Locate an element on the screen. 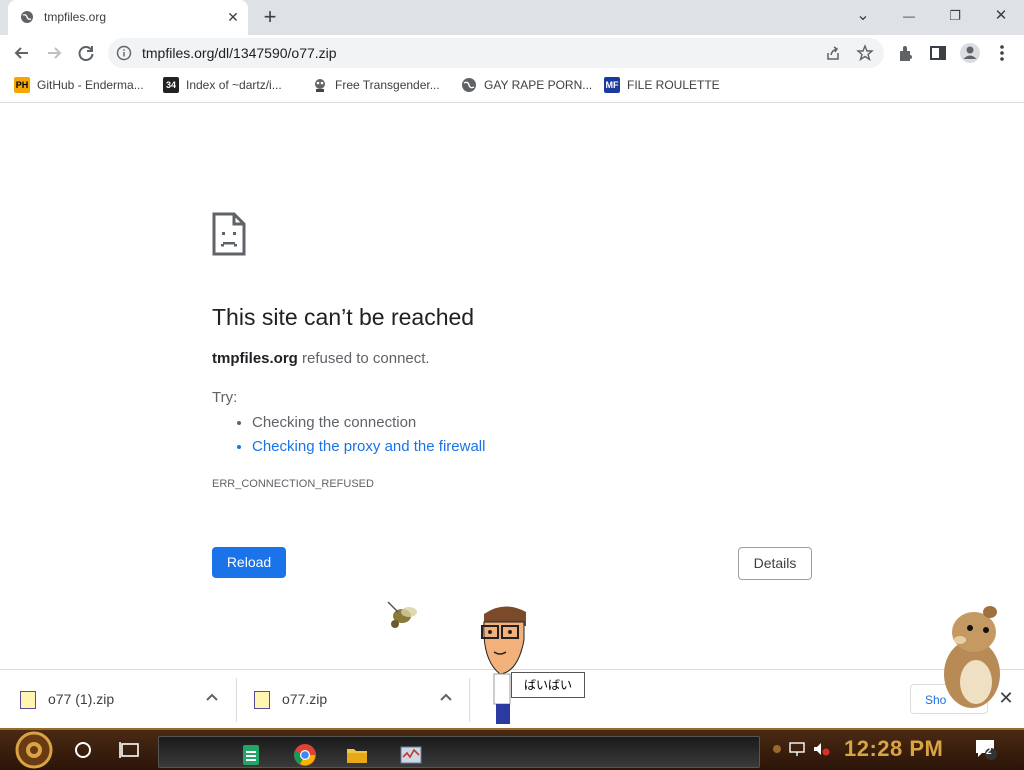 The image size is (1024, 770). reload-icon is located at coordinates (86, 53).